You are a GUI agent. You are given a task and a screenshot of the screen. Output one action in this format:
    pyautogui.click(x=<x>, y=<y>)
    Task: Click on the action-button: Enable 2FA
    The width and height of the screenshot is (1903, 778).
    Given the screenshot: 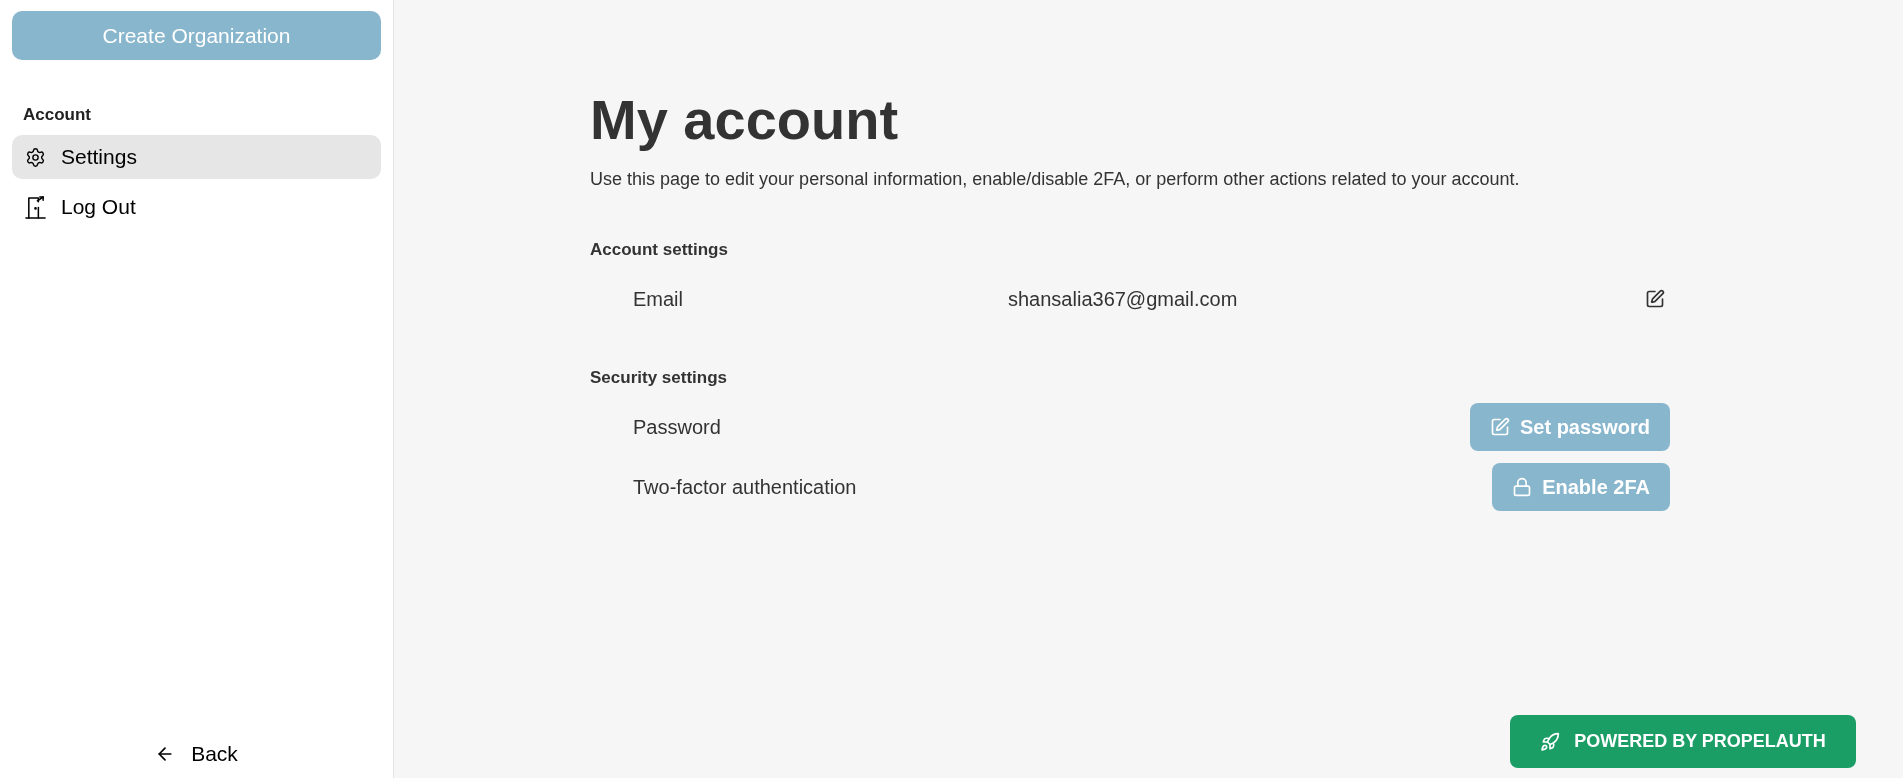 What is the action you would take?
    pyautogui.click(x=1581, y=487)
    